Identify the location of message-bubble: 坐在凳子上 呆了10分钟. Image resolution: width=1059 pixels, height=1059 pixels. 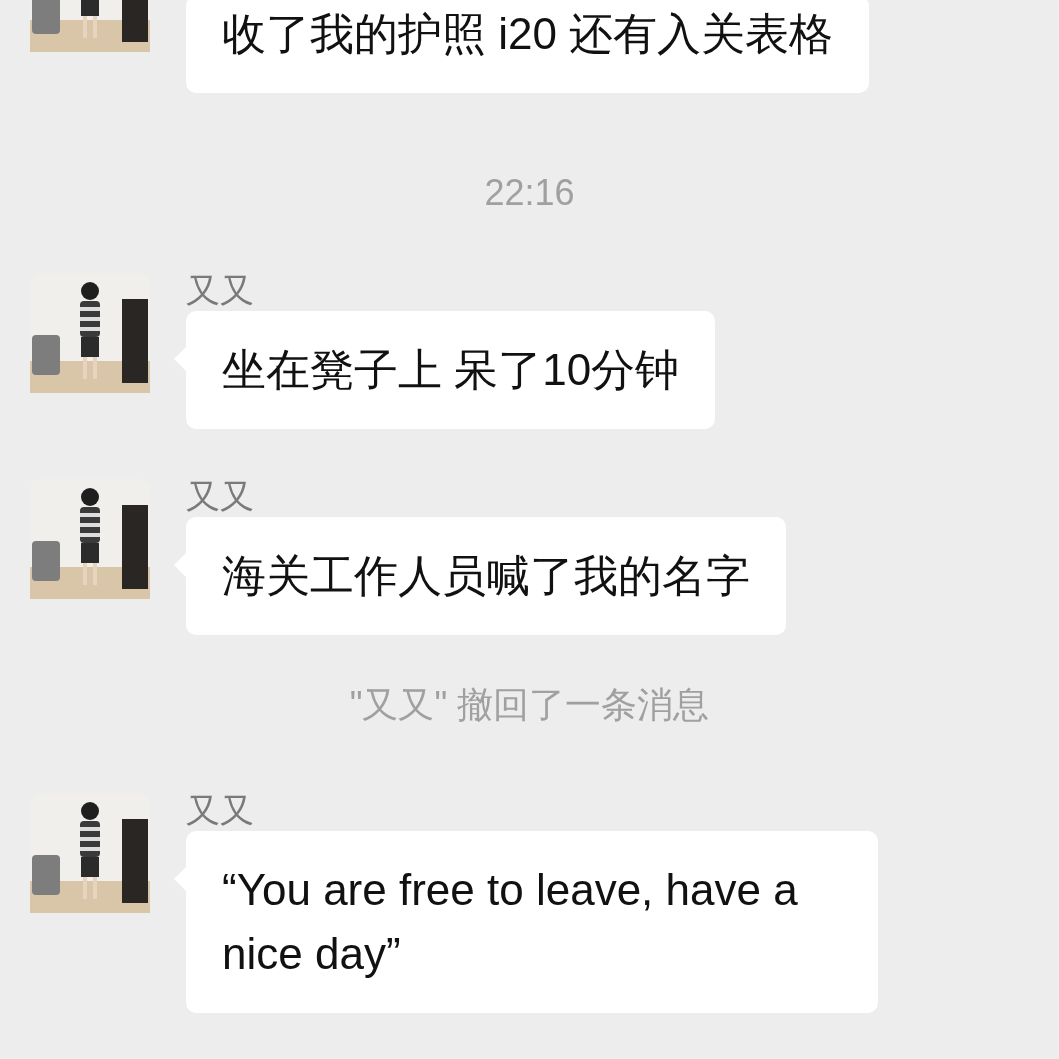
(451, 370).